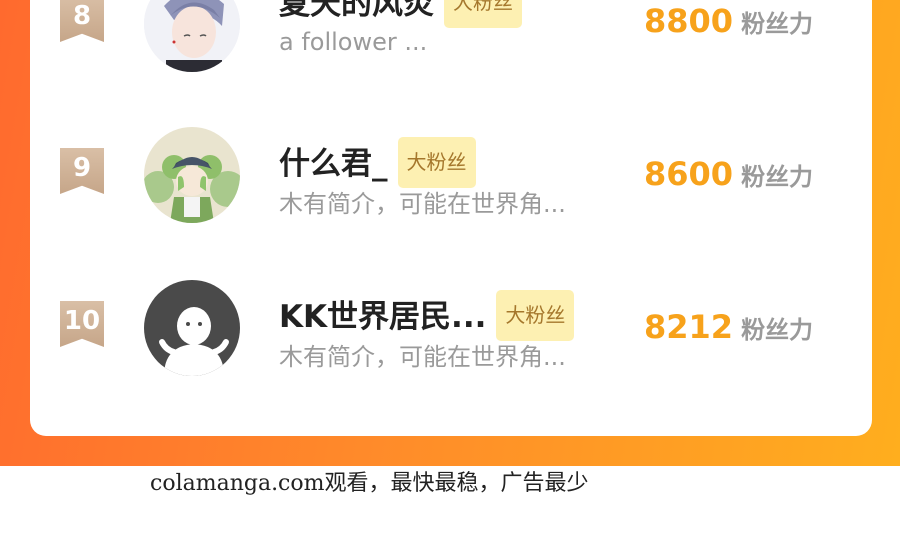 The image size is (900, 552). I want to click on site-watermark-text: colamanga.com观看，最快最稳，广告最少, so click(369, 483).